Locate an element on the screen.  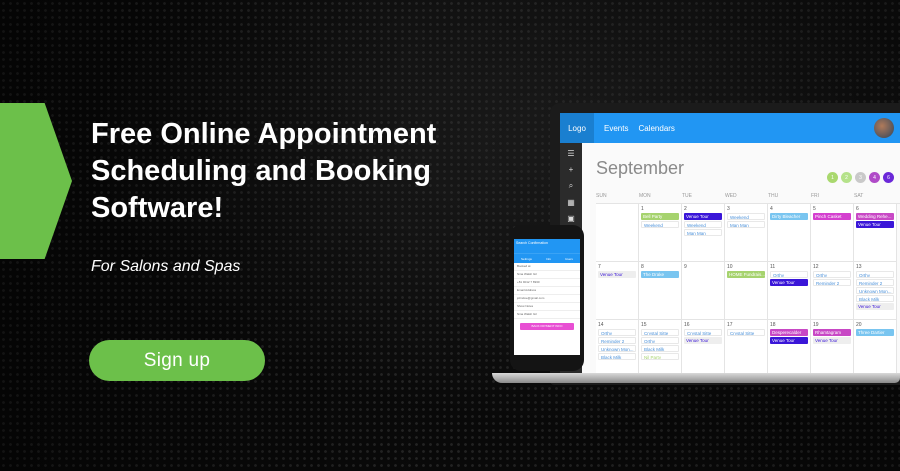
page-dot: 2 is located at coordinates (846, 177).